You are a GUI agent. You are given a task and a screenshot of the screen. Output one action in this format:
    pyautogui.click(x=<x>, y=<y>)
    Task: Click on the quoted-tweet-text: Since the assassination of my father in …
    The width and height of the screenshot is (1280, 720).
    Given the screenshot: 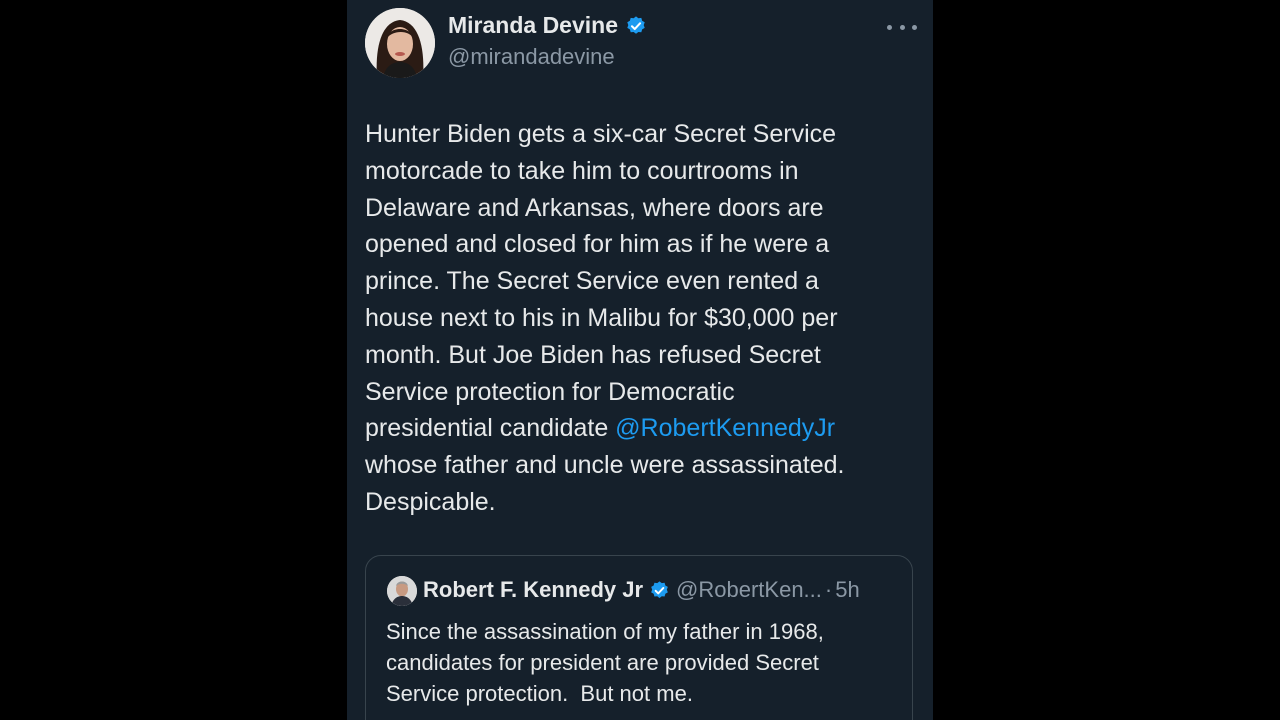 What is the action you would take?
    pyautogui.click(x=641, y=662)
    